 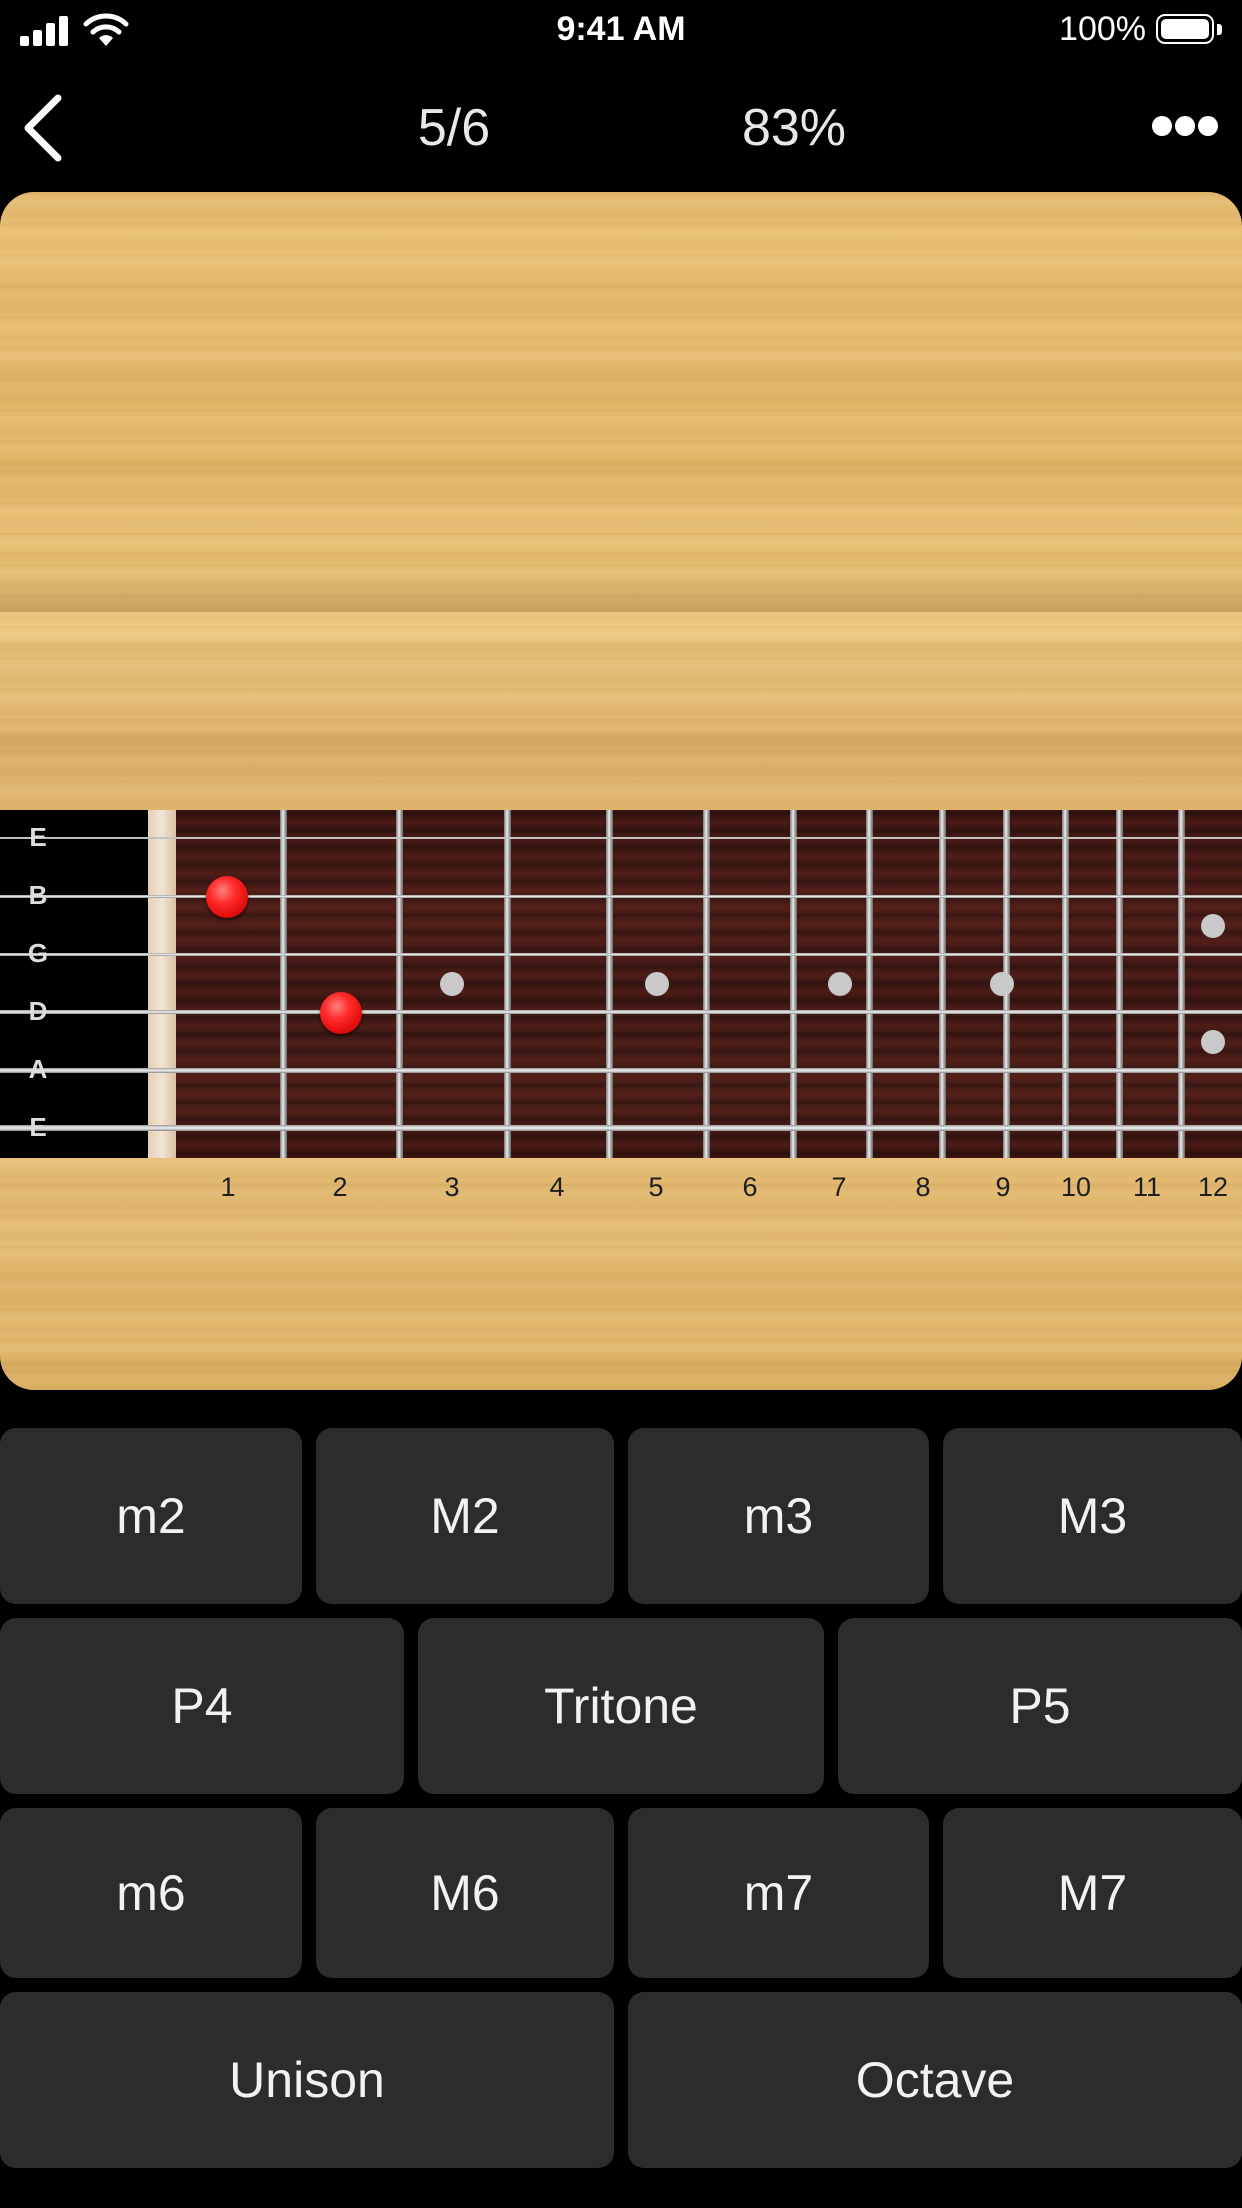 I want to click on answer-button-tritone: Tritone, so click(x=621, y=1706).